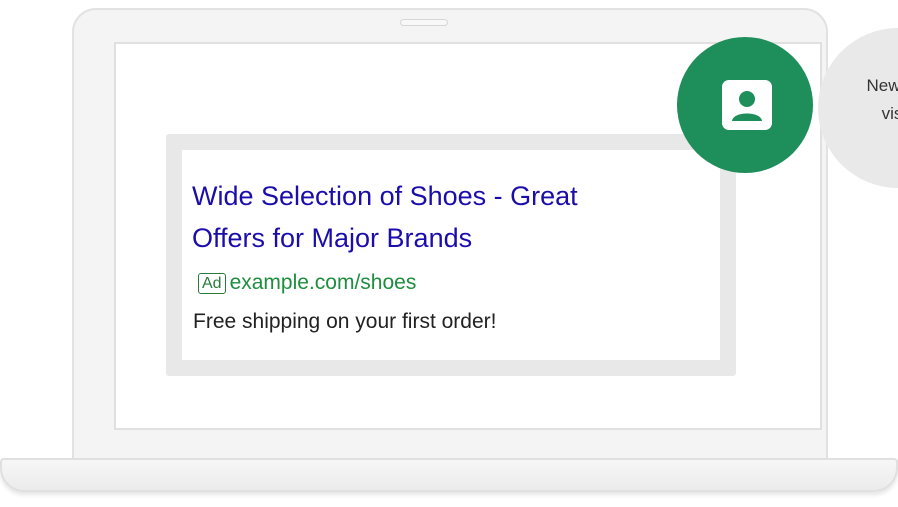 The width and height of the screenshot is (898, 507). I want to click on ad-description: Free shipping on your first order!, so click(345, 321).